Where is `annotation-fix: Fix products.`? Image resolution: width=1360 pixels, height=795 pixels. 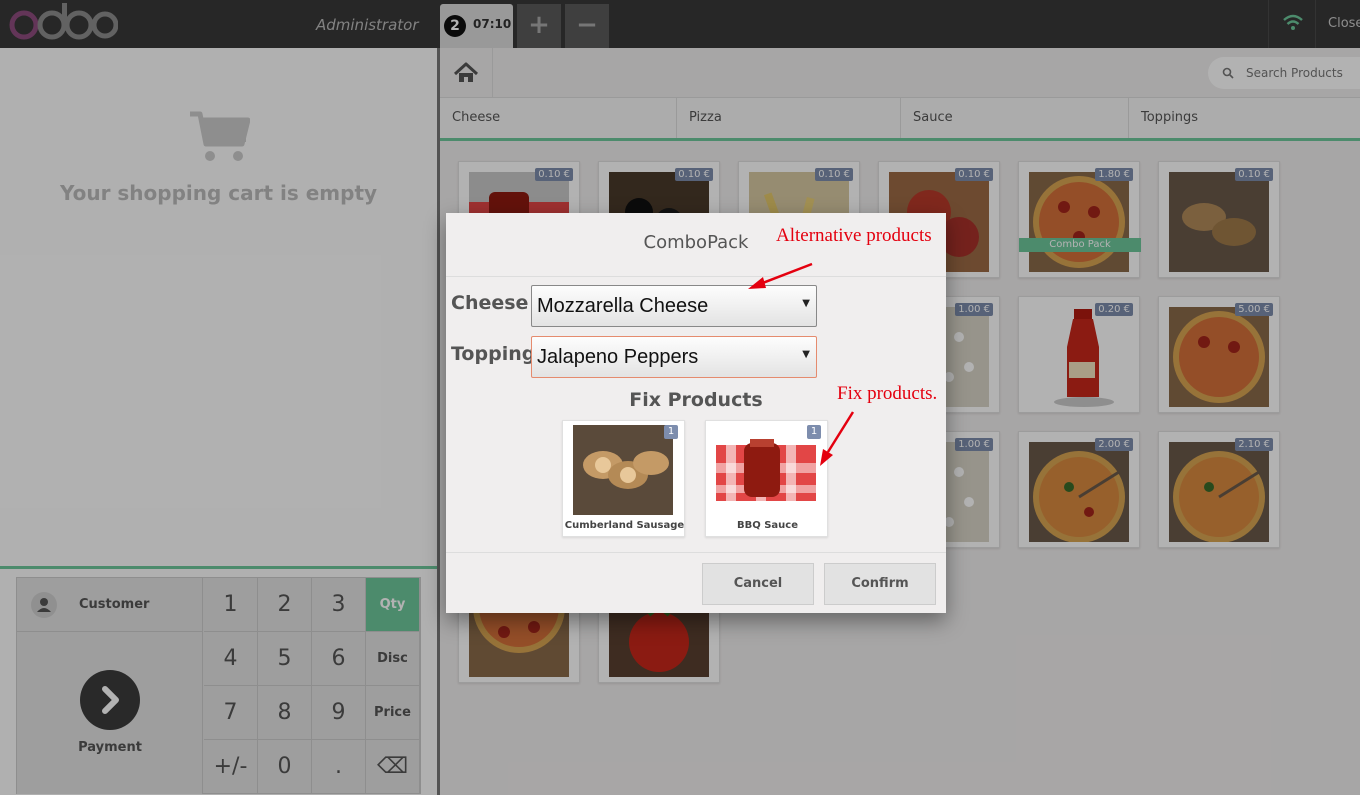 annotation-fix: Fix products. is located at coordinates (887, 393).